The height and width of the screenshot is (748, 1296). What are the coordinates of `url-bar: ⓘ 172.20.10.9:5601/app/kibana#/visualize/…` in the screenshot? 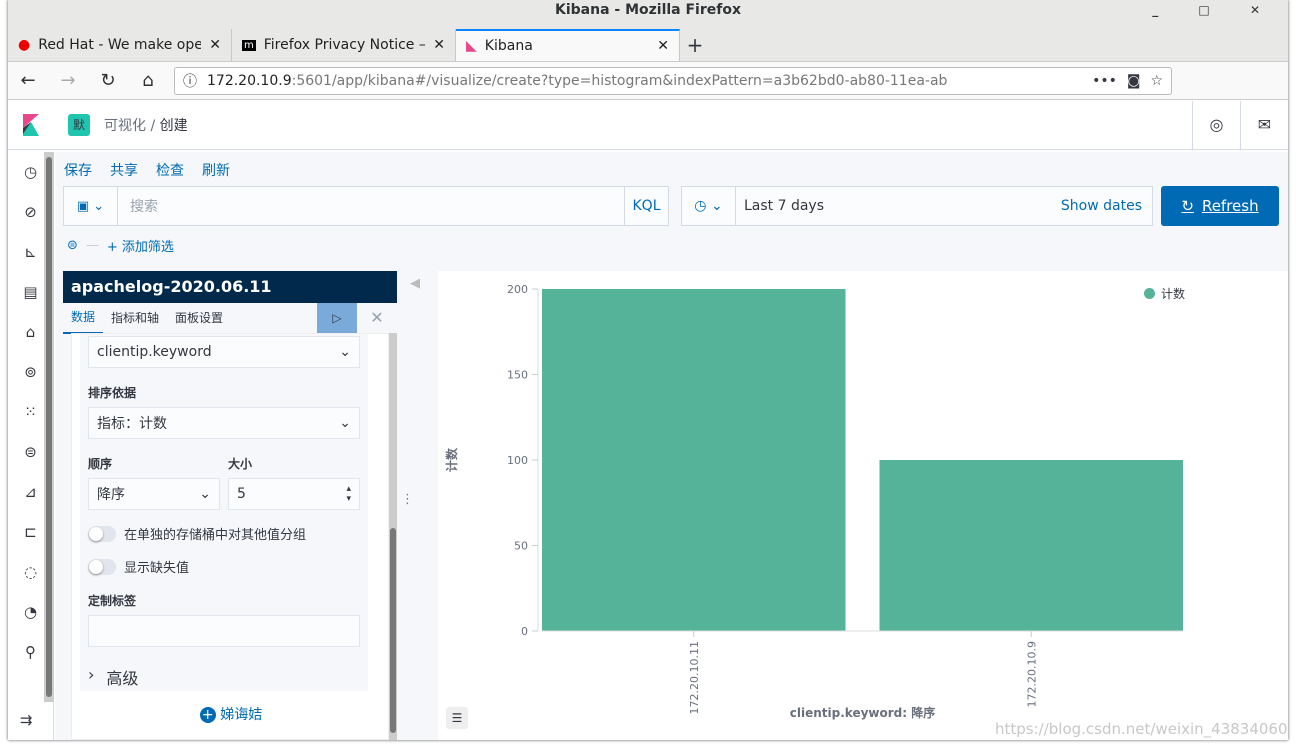 It's located at (673, 80).